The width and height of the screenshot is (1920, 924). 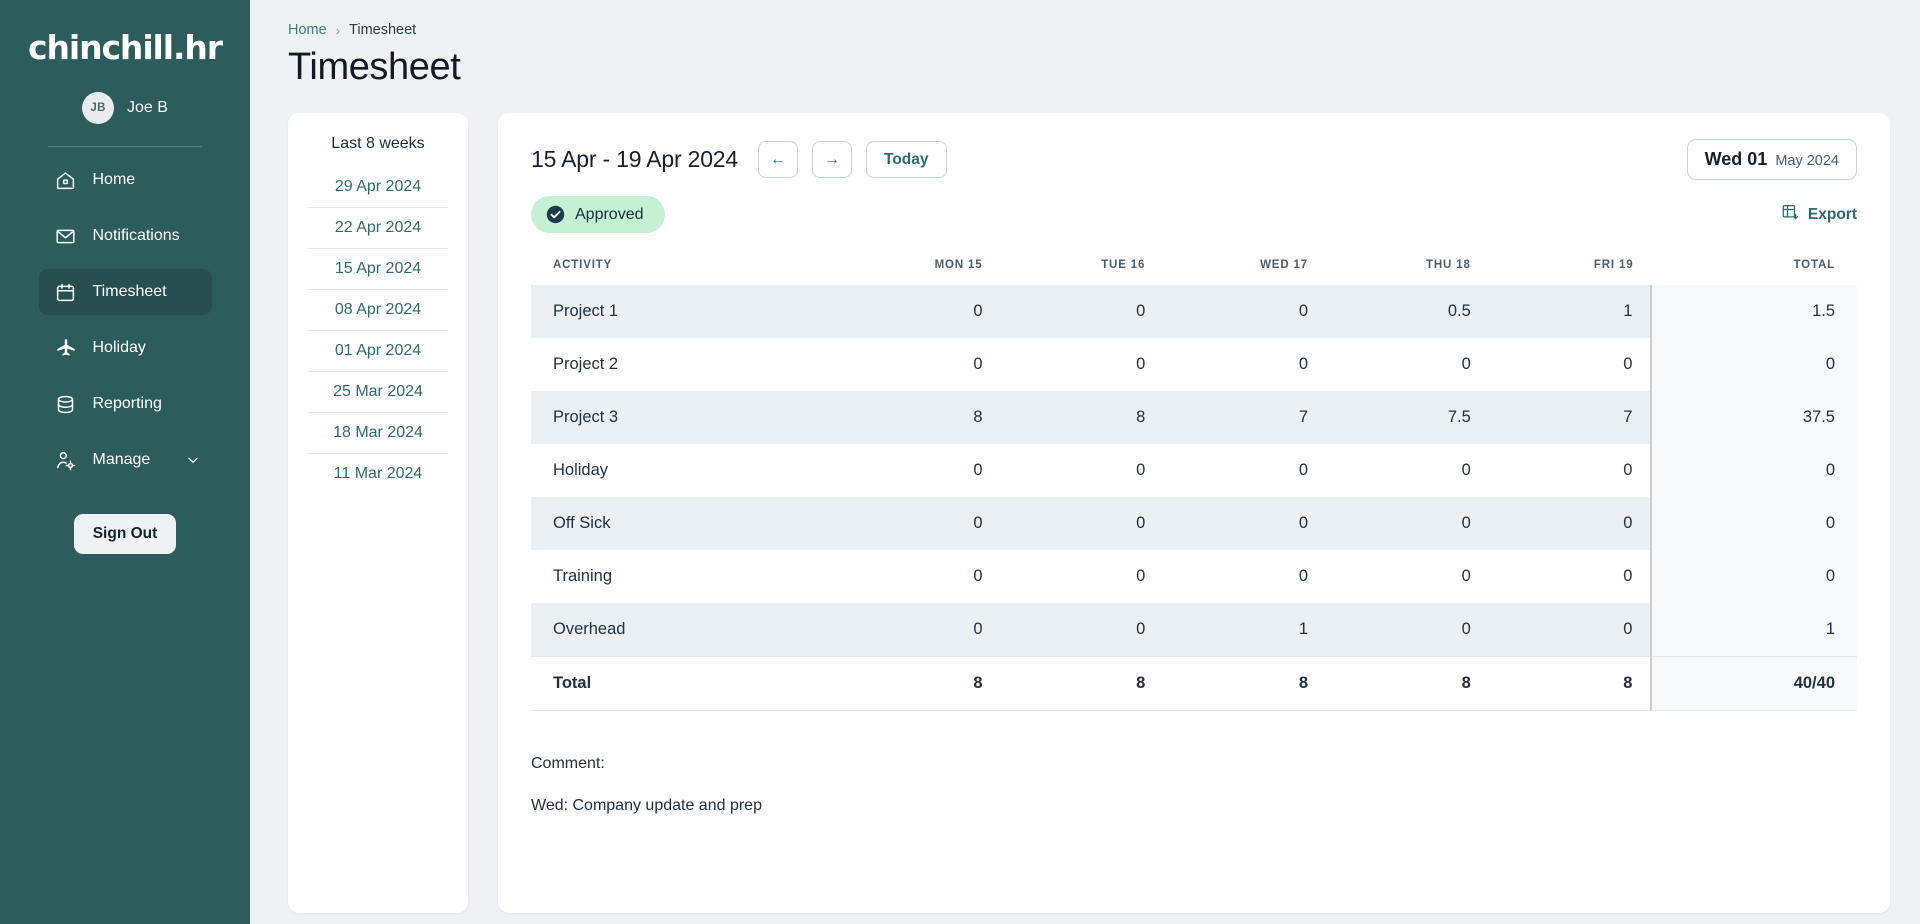 What do you see at coordinates (1814, 265) in the screenshot?
I see `column-header-total: TOTAL` at bounding box center [1814, 265].